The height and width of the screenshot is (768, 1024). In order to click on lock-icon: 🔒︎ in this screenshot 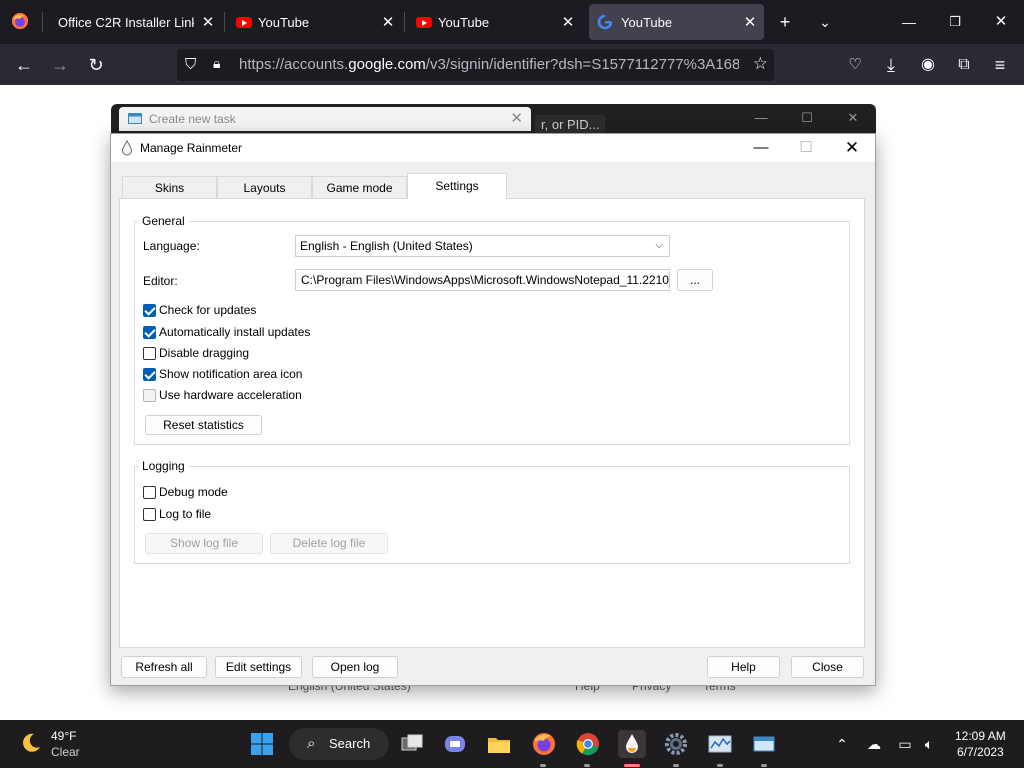, I will do `click(216, 63)`.